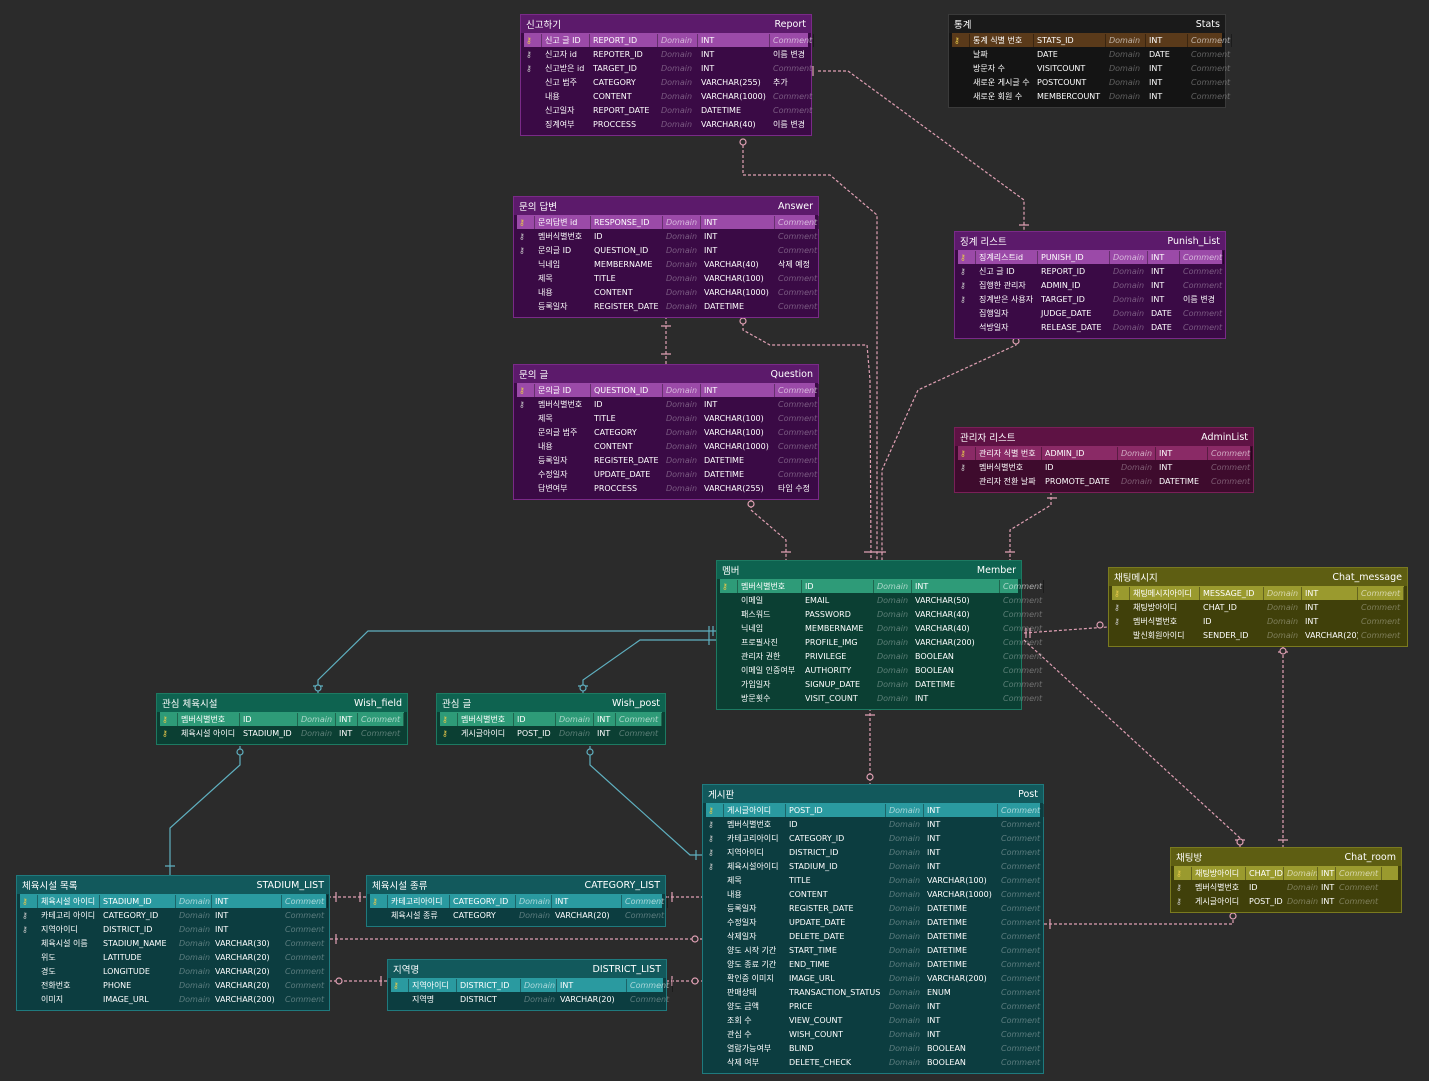 Image resolution: width=1429 pixels, height=1081 pixels. Describe the element at coordinates (666, 124) in the screenshot. I see `table-row: 징계여부 PROCCESS Domain VARCHAR(40) 이름 변경` at that location.